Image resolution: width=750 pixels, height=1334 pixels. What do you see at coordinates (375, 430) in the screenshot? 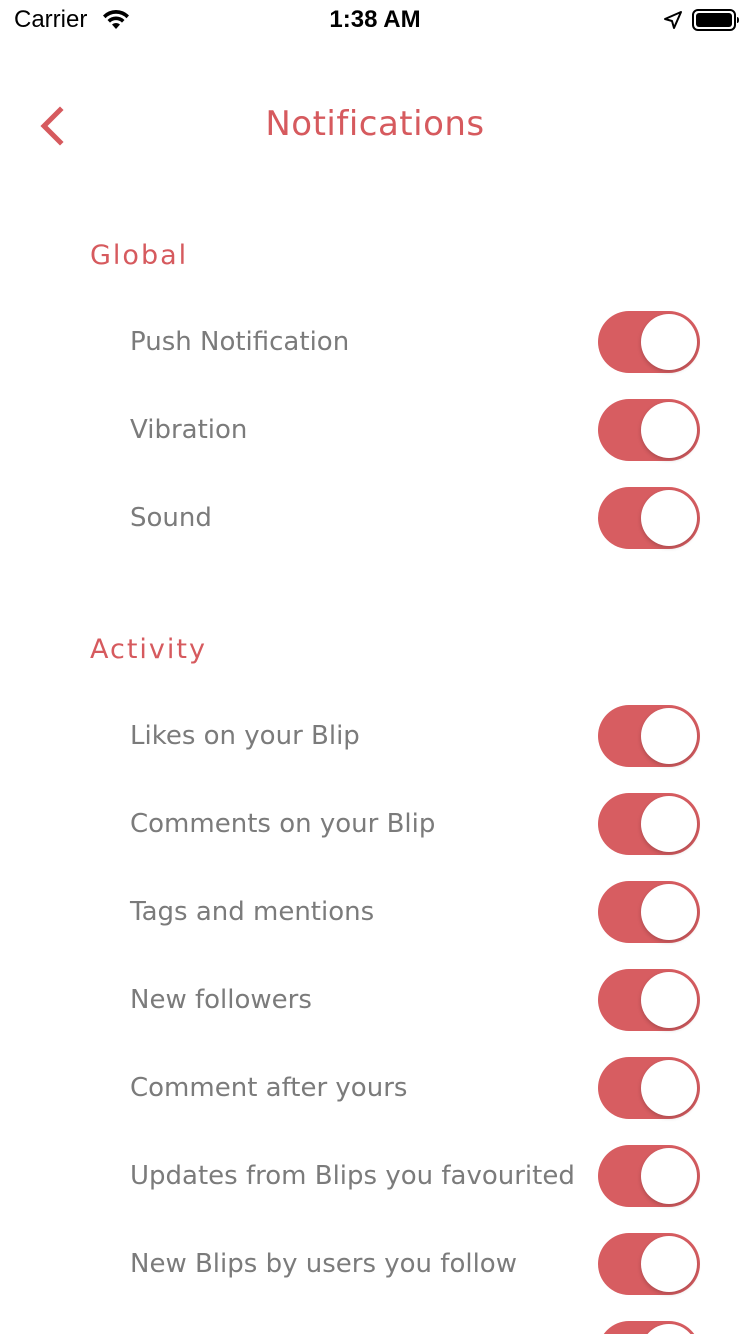
I see `setting-row-vibration: Vibration` at bounding box center [375, 430].